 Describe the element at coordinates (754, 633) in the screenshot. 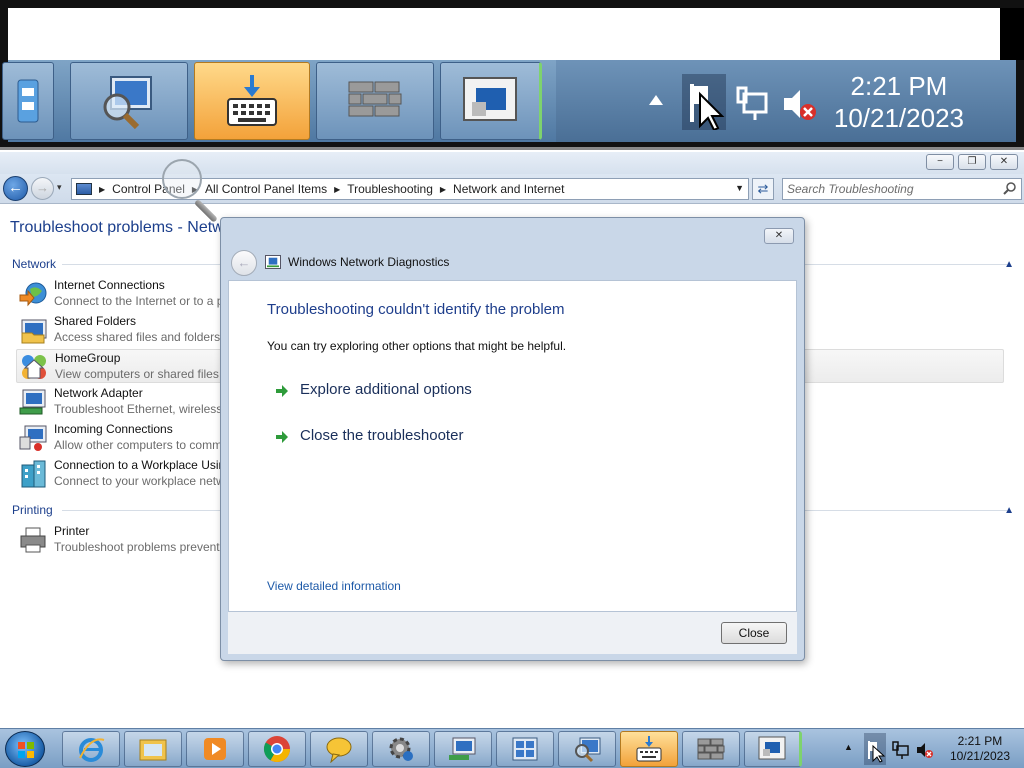

I see `close-button: Close` at that location.